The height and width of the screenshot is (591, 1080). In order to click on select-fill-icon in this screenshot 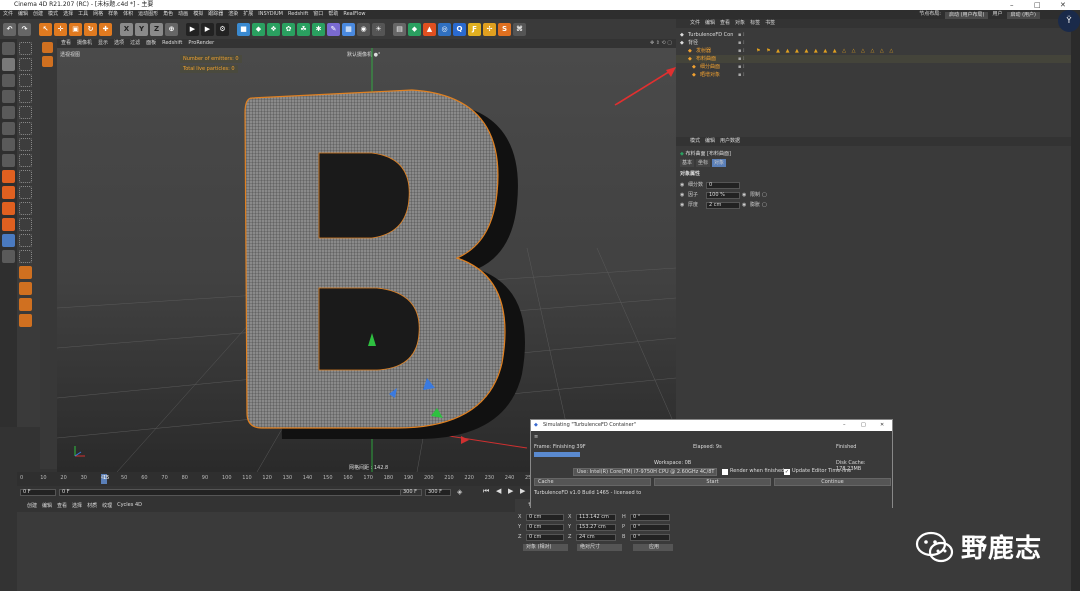, I will do `click(25, 128)`.